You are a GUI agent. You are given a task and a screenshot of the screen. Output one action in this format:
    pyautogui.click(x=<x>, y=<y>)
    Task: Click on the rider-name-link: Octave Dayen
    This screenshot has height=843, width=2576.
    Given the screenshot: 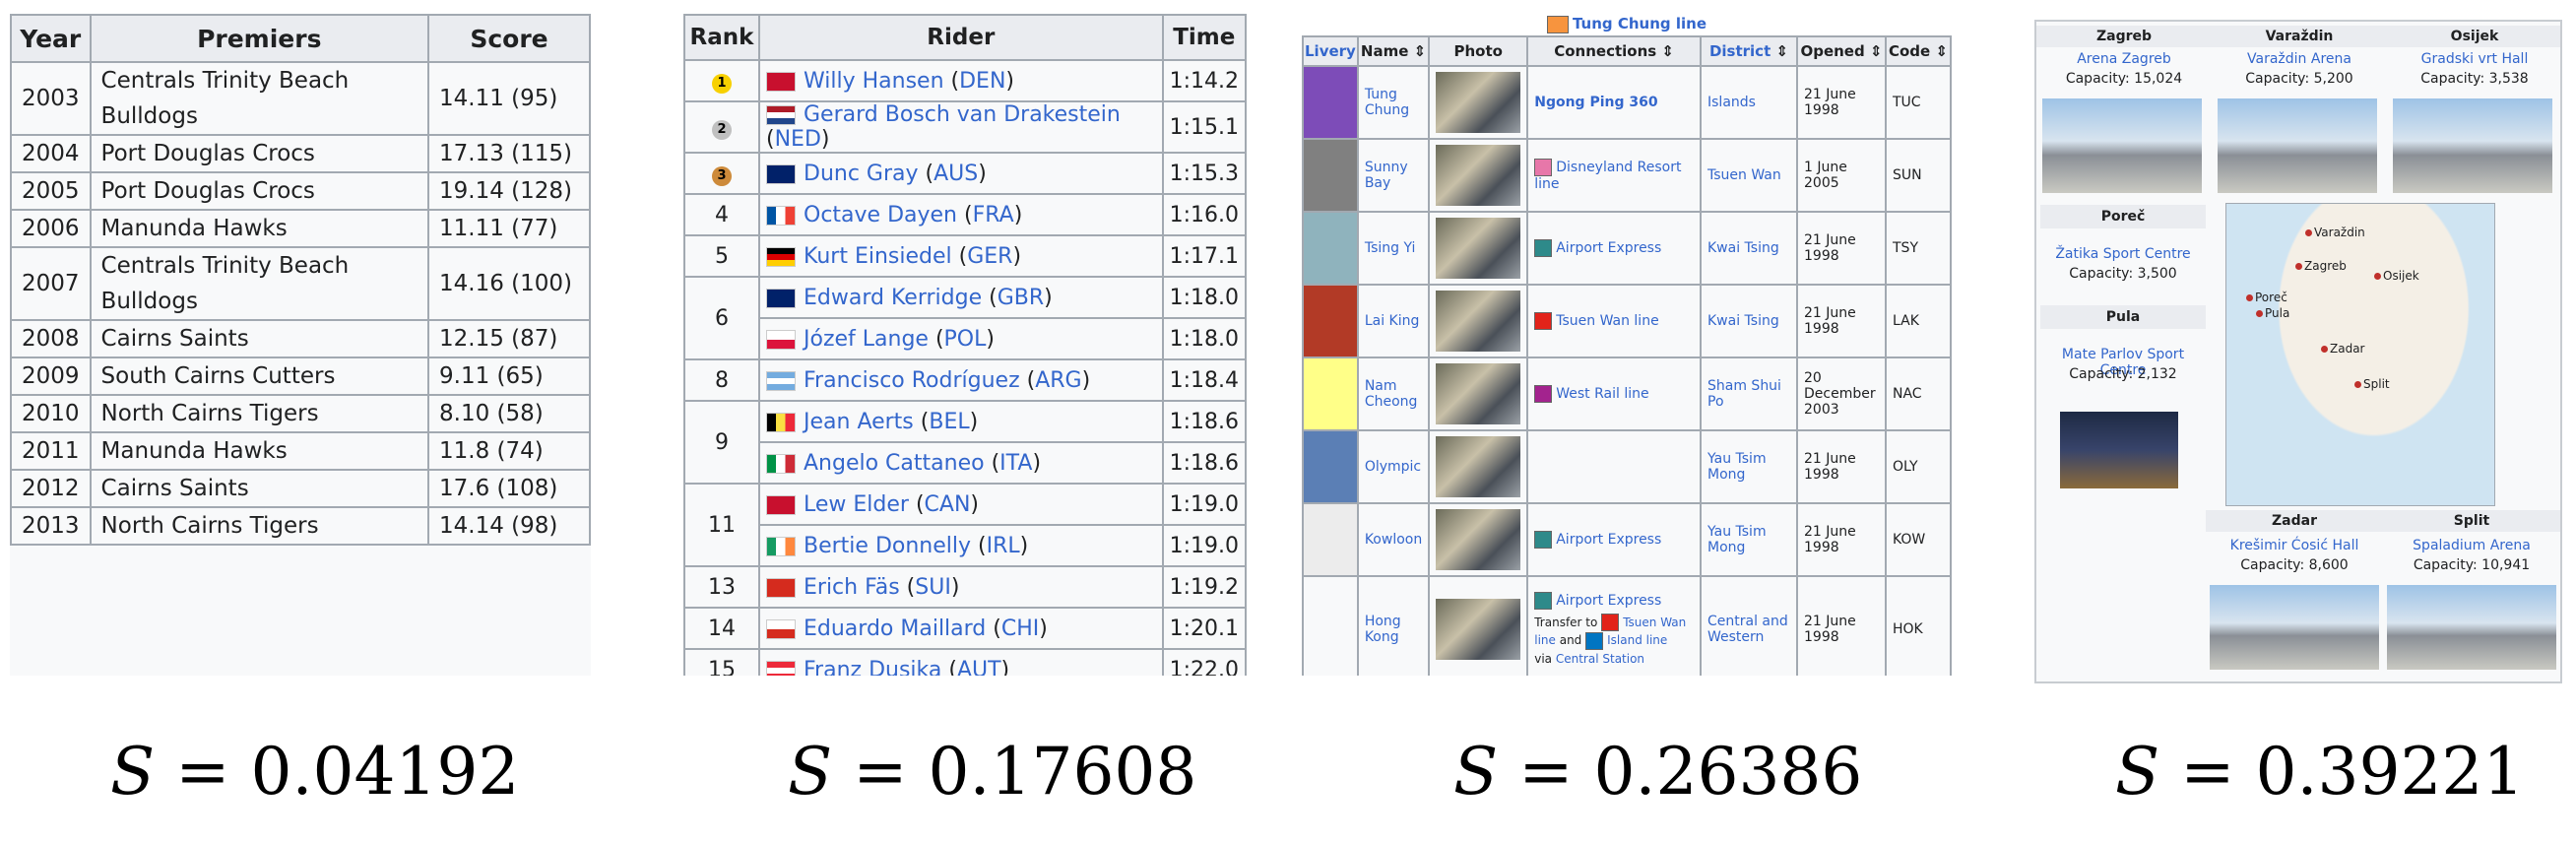 What is the action you would take?
    pyautogui.click(x=880, y=215)
    